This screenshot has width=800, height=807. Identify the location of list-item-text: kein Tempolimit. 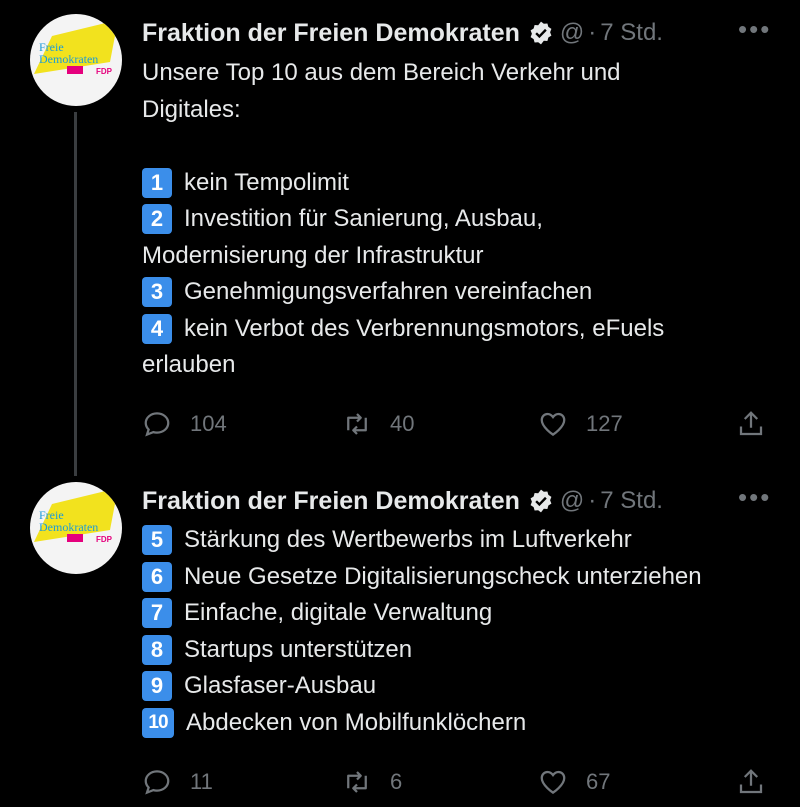
(266, 182).